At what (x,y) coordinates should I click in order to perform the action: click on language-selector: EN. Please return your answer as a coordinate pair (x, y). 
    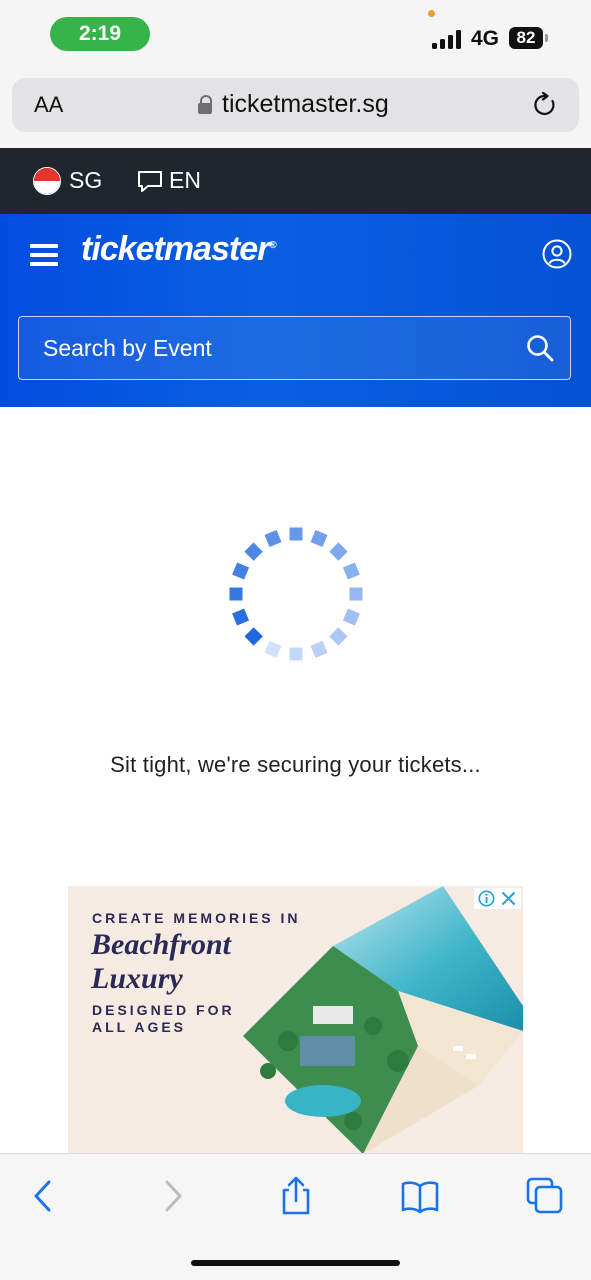
    Looking at the image, I should click on (185, 180).